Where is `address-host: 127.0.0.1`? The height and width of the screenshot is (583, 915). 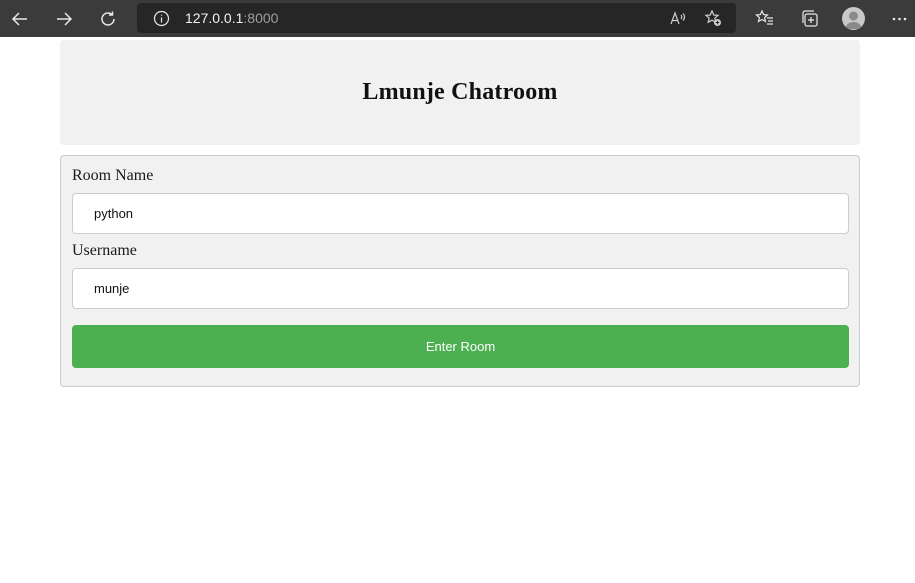 address-host: 127.0.0.1 is located at coordinates (214, 18).